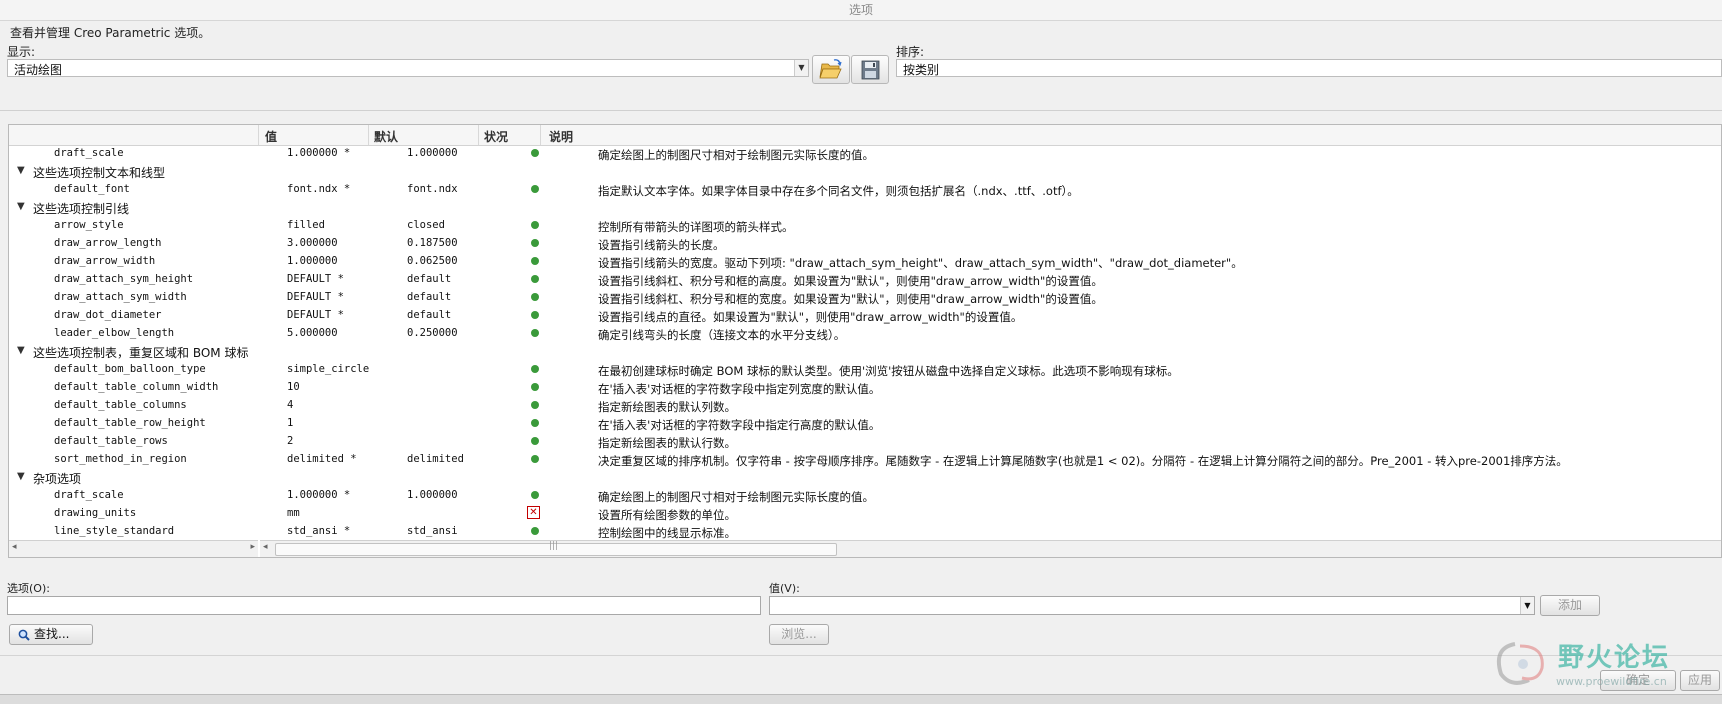 The height and width of the screenshot is (704, 1722). Describe the element at coordinates (865, 442) in the screenshot. I see `table-row: default_table_rows 2 指定新绘图表的默认行数。` at that location.